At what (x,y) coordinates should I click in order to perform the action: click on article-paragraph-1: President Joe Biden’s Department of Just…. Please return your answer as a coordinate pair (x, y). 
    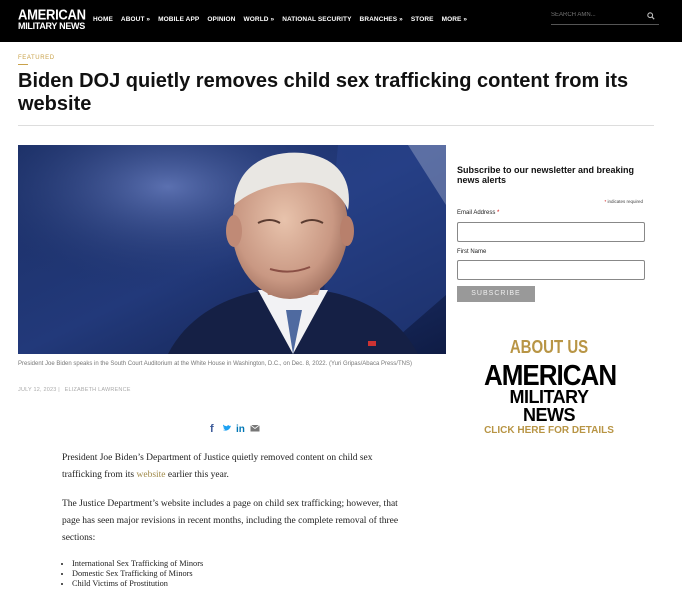
    Looking at the image, I should click on (217, 466).